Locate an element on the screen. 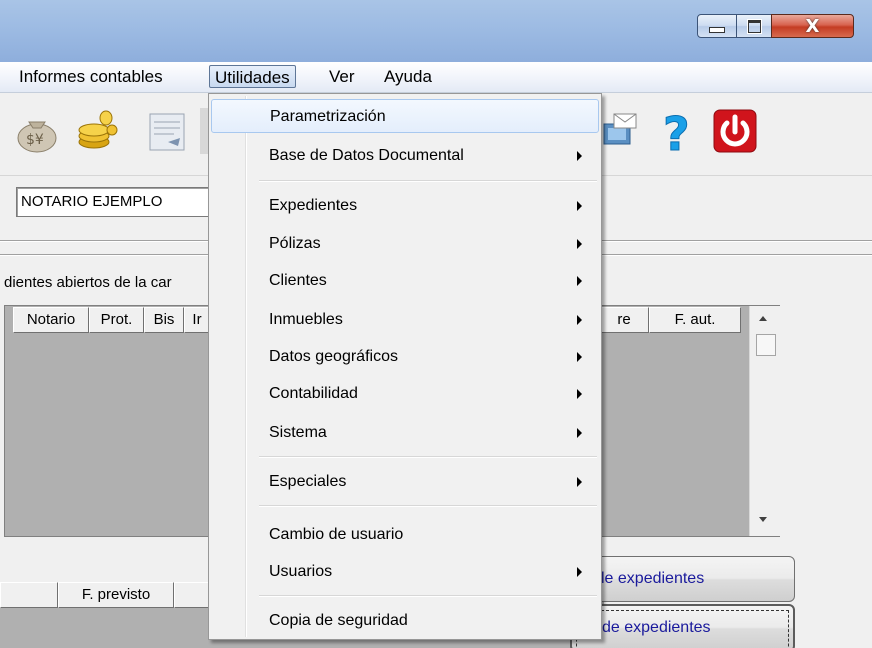  menu-bar: Informes contables Utilidades Ver Ayuda is located at coordinates (436, 77).